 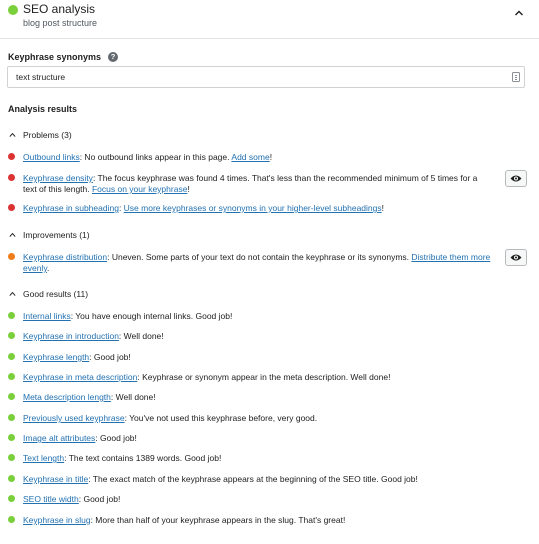 I want to click on improvements-label: Improvements (1), so click(x=56, y=235).